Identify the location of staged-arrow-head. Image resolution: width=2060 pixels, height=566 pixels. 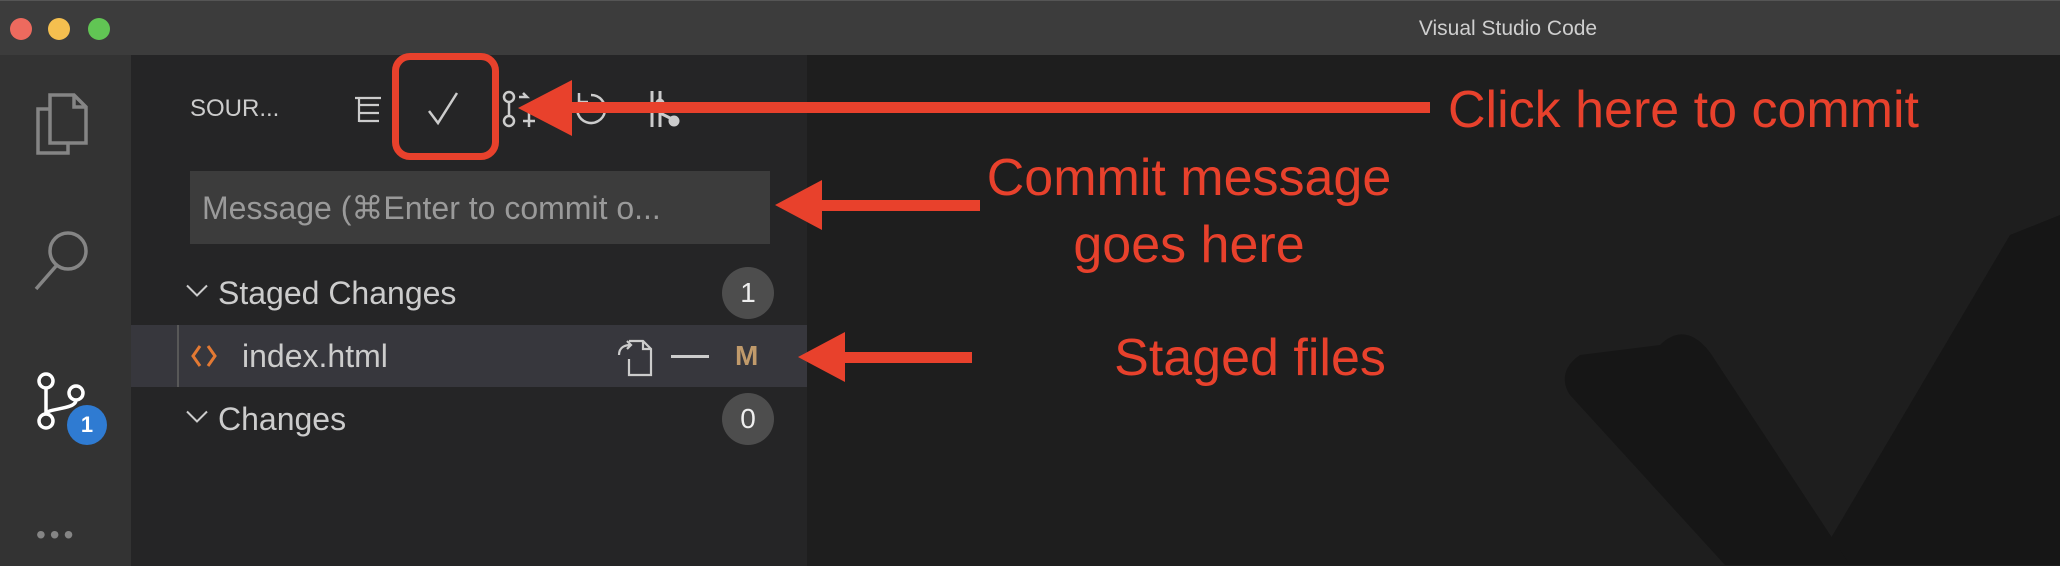
(821, 357).